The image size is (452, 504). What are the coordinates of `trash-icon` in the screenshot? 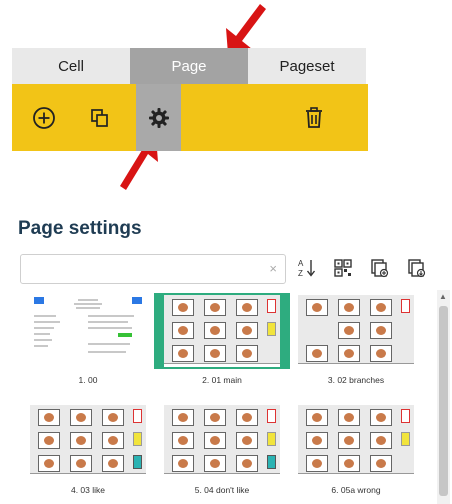 It's located at (314, 117).